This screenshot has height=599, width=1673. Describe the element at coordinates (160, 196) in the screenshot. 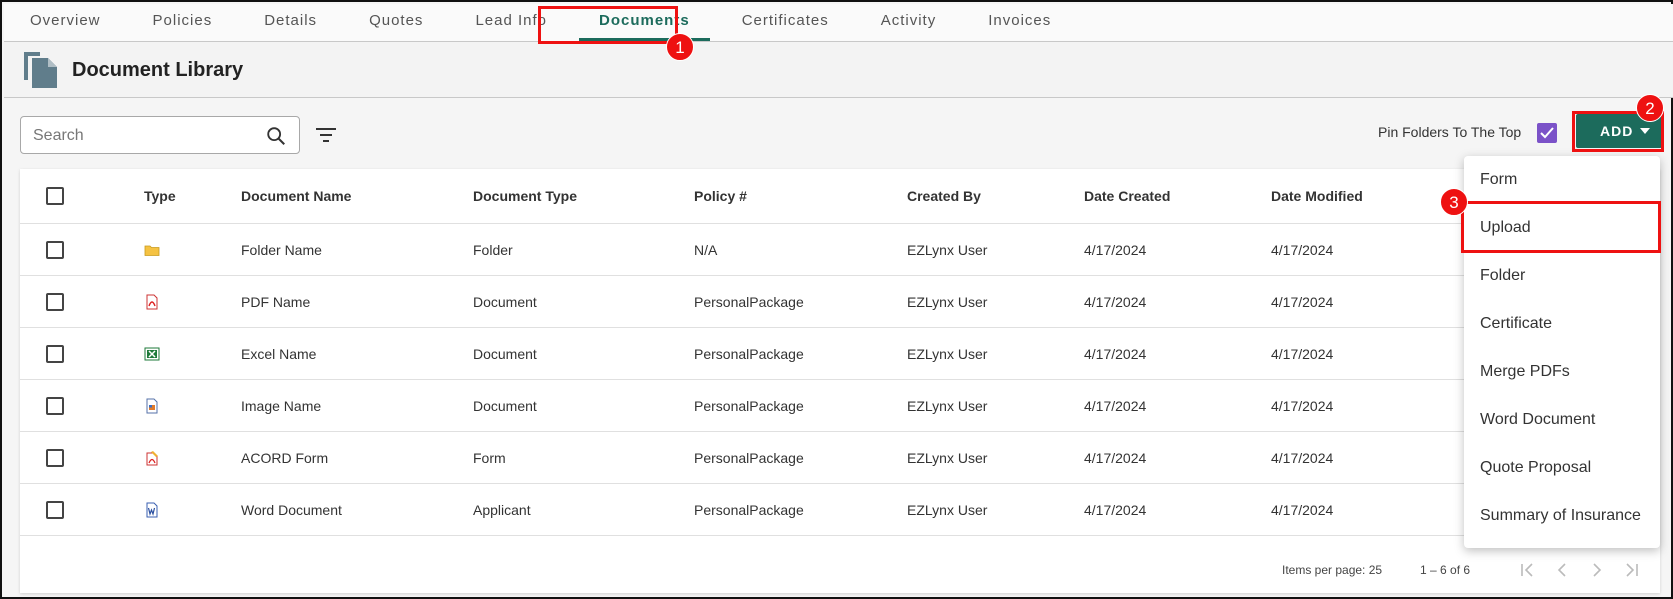

I see `column-header-type: Type` at that location.